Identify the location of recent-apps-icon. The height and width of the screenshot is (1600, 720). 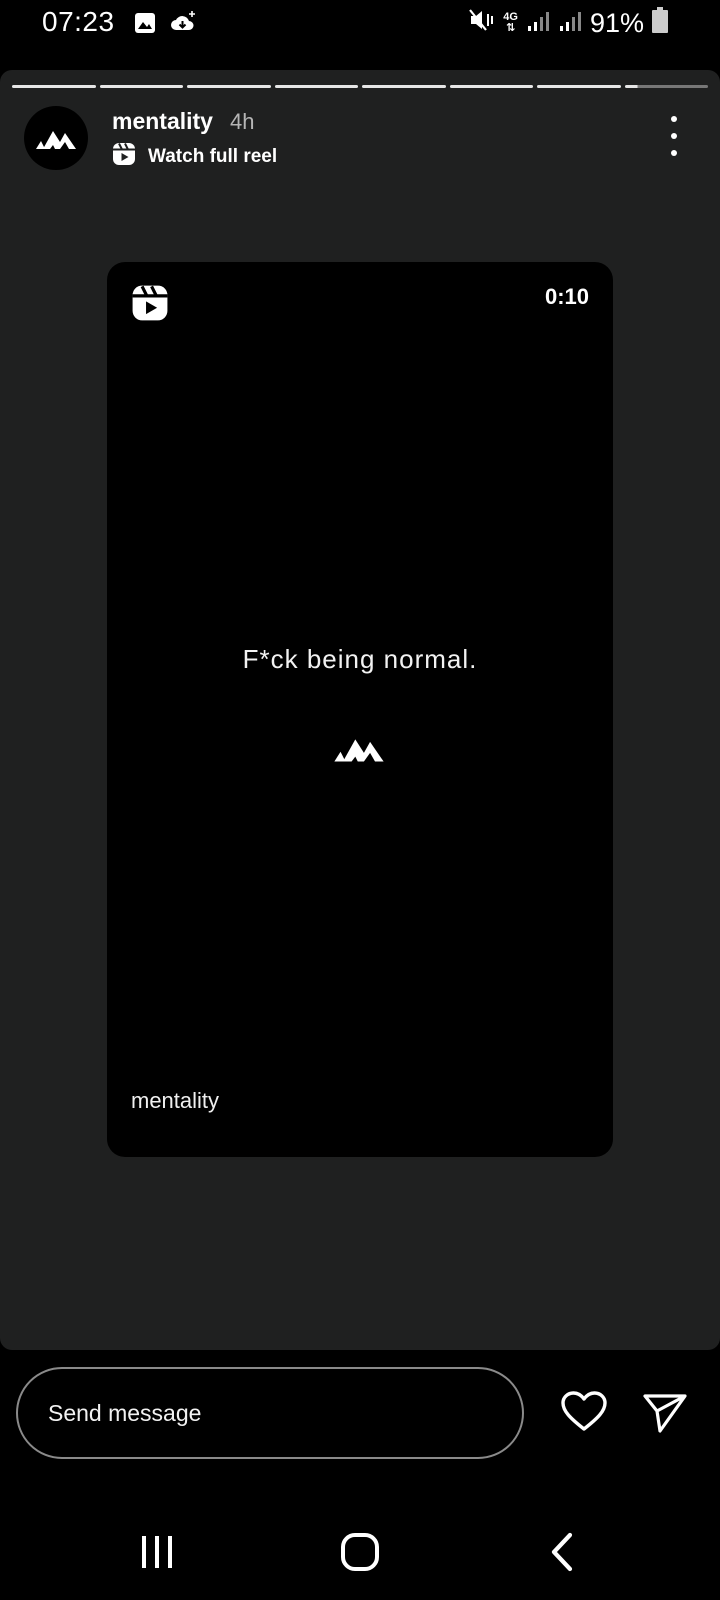
(157, 1554).